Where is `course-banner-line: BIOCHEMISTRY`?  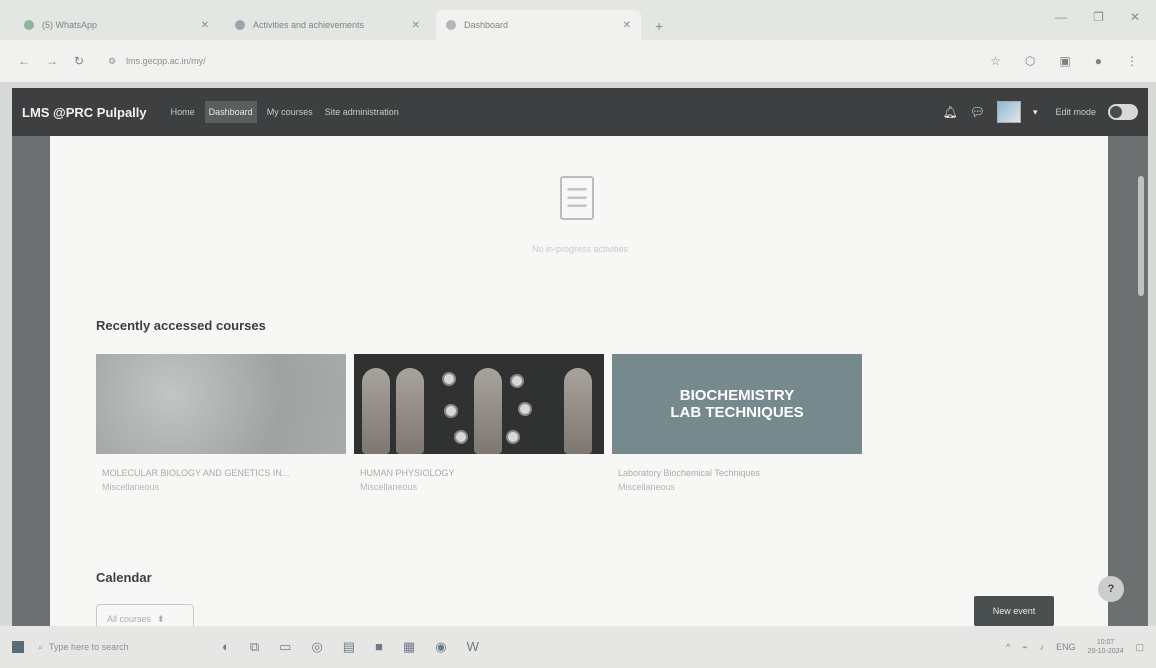 course-banner-line: BIOCHEMISTRY is located at coordinates (737, 395).